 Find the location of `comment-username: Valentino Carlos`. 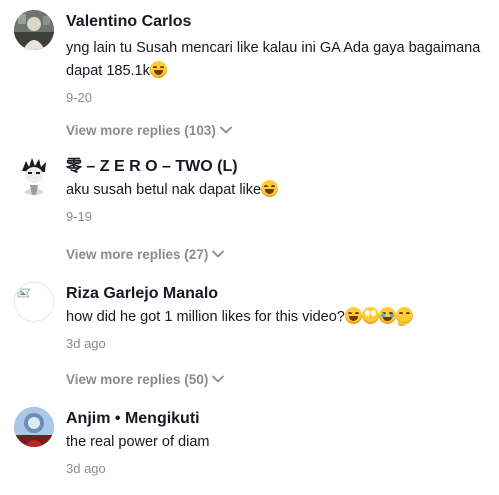

comment-username: Valentino Carlos is located at coordinates (277, 22).